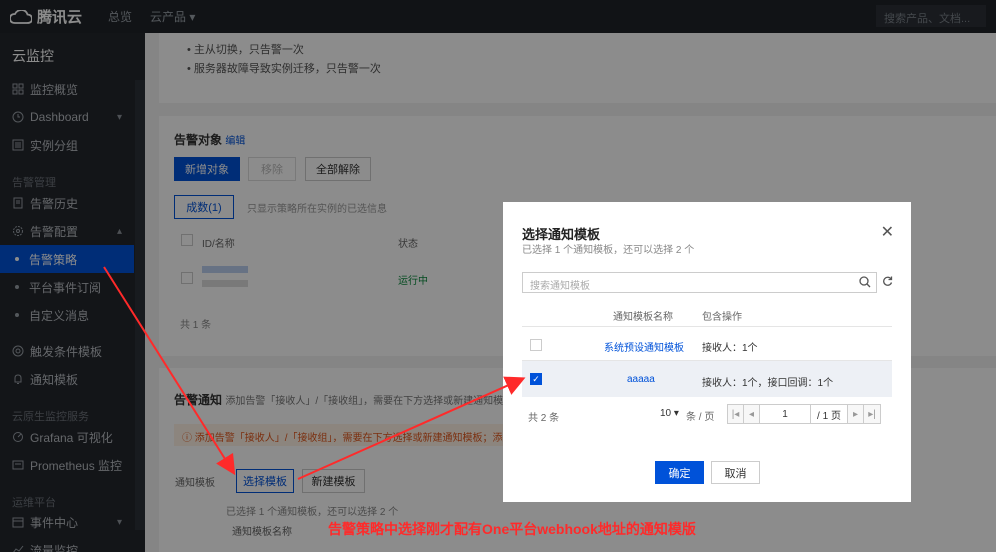 The width and height of the screenshot is (996, 552). What do you see at coordinates (735, 472) in the screenshot?
I see `cancel-button: 取消` at bounding box center [735, 472].